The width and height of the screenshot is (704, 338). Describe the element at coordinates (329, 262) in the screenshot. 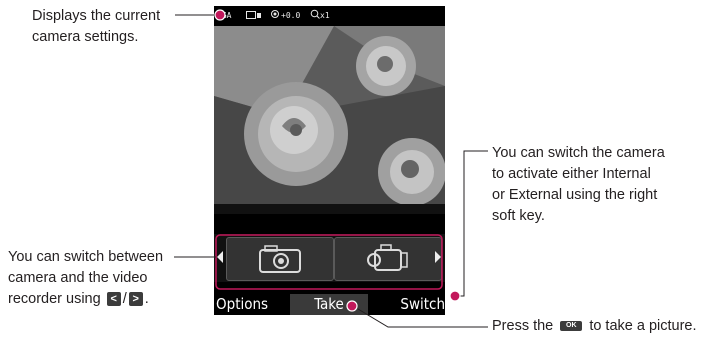

I see `mode-highlight-frame` at that location.